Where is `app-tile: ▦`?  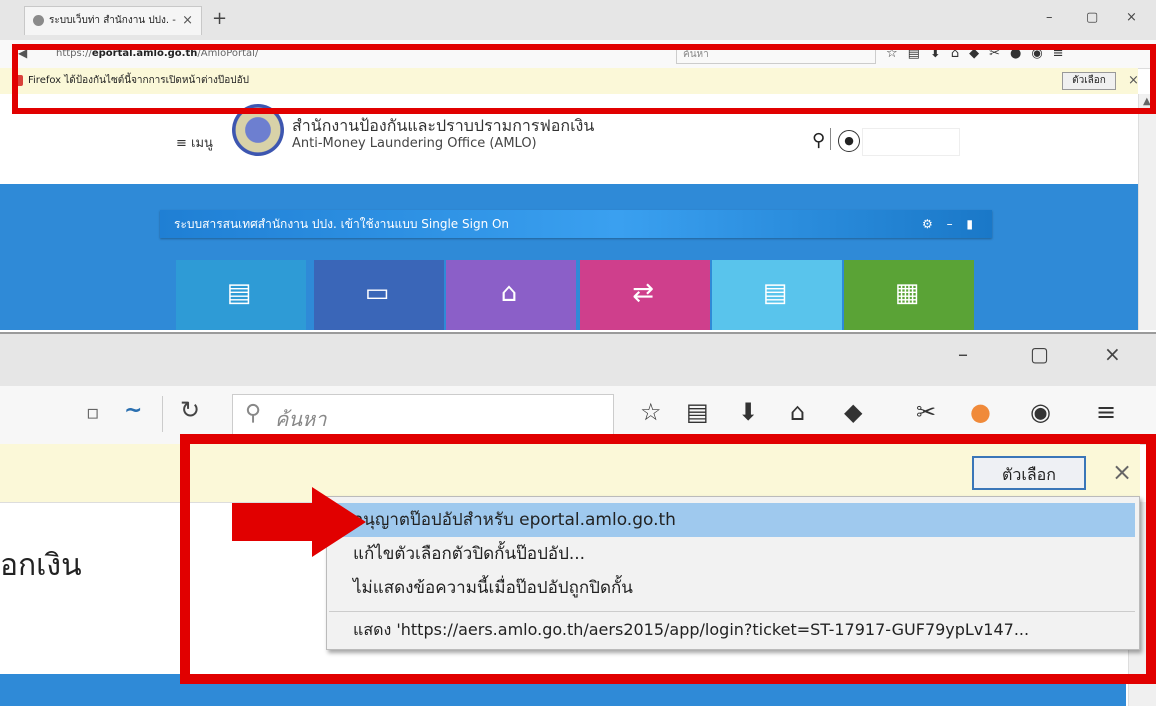
app-tile: ▦ is located at coordinates (909, 295).